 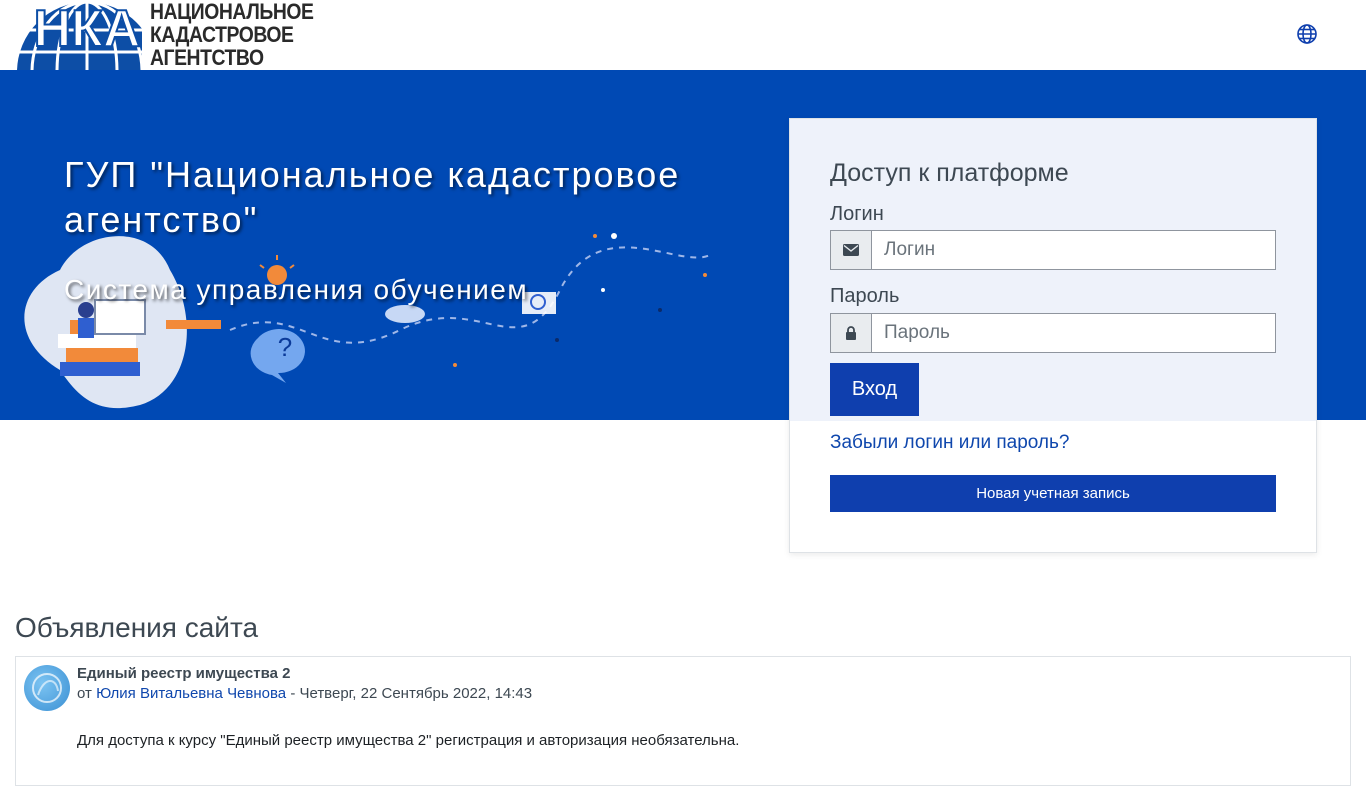 I want to click on new-account-button: Новая учетная запись, so click(x=1053, y=493).